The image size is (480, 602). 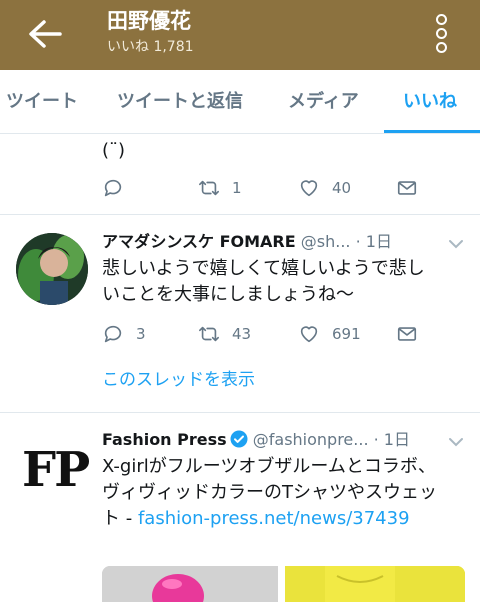 I want to click on author-name: Fashion Press, so click(x=164, y=439).